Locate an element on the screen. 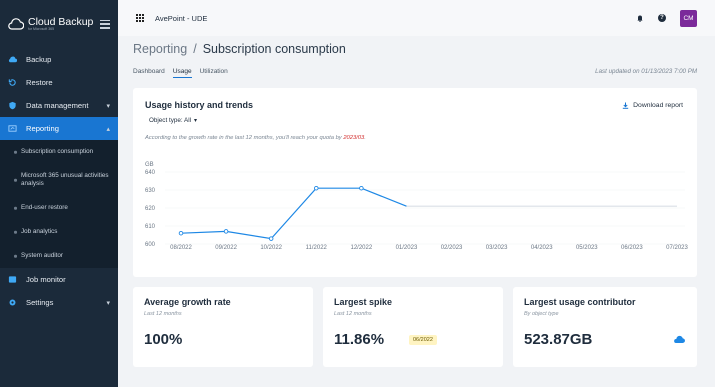 The image size is (715, 387). download-report-label: Download report is located at coordinates (658, 105).